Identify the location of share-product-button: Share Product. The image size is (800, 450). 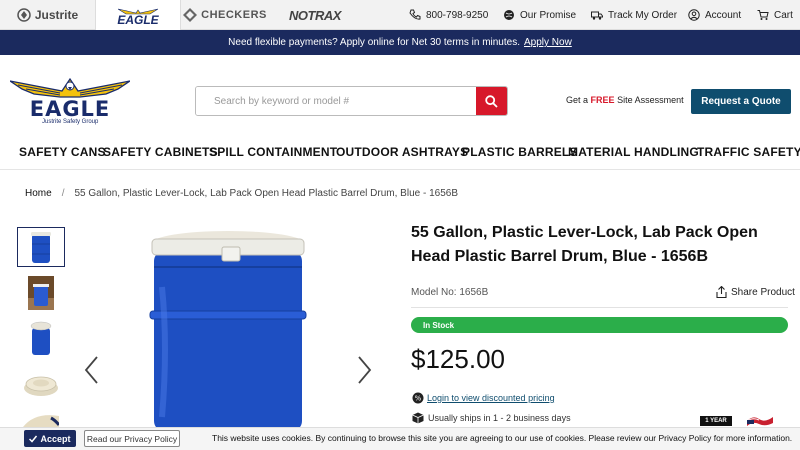
(755, 292).